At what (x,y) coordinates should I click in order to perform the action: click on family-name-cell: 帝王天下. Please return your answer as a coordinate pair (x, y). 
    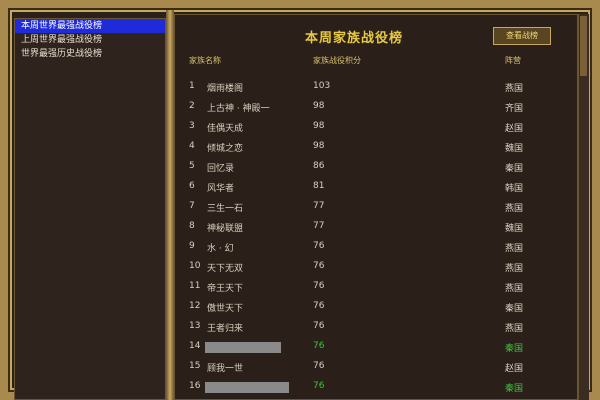
    Looking at the image, I should click on (225, 289).